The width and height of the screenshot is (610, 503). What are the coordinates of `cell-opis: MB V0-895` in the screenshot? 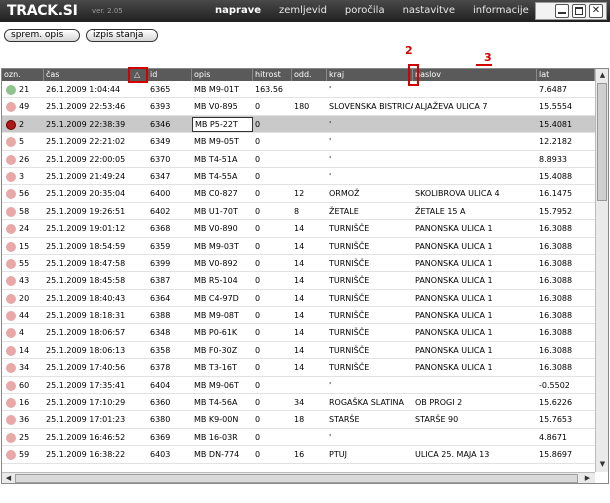 It's located at (216, 107).